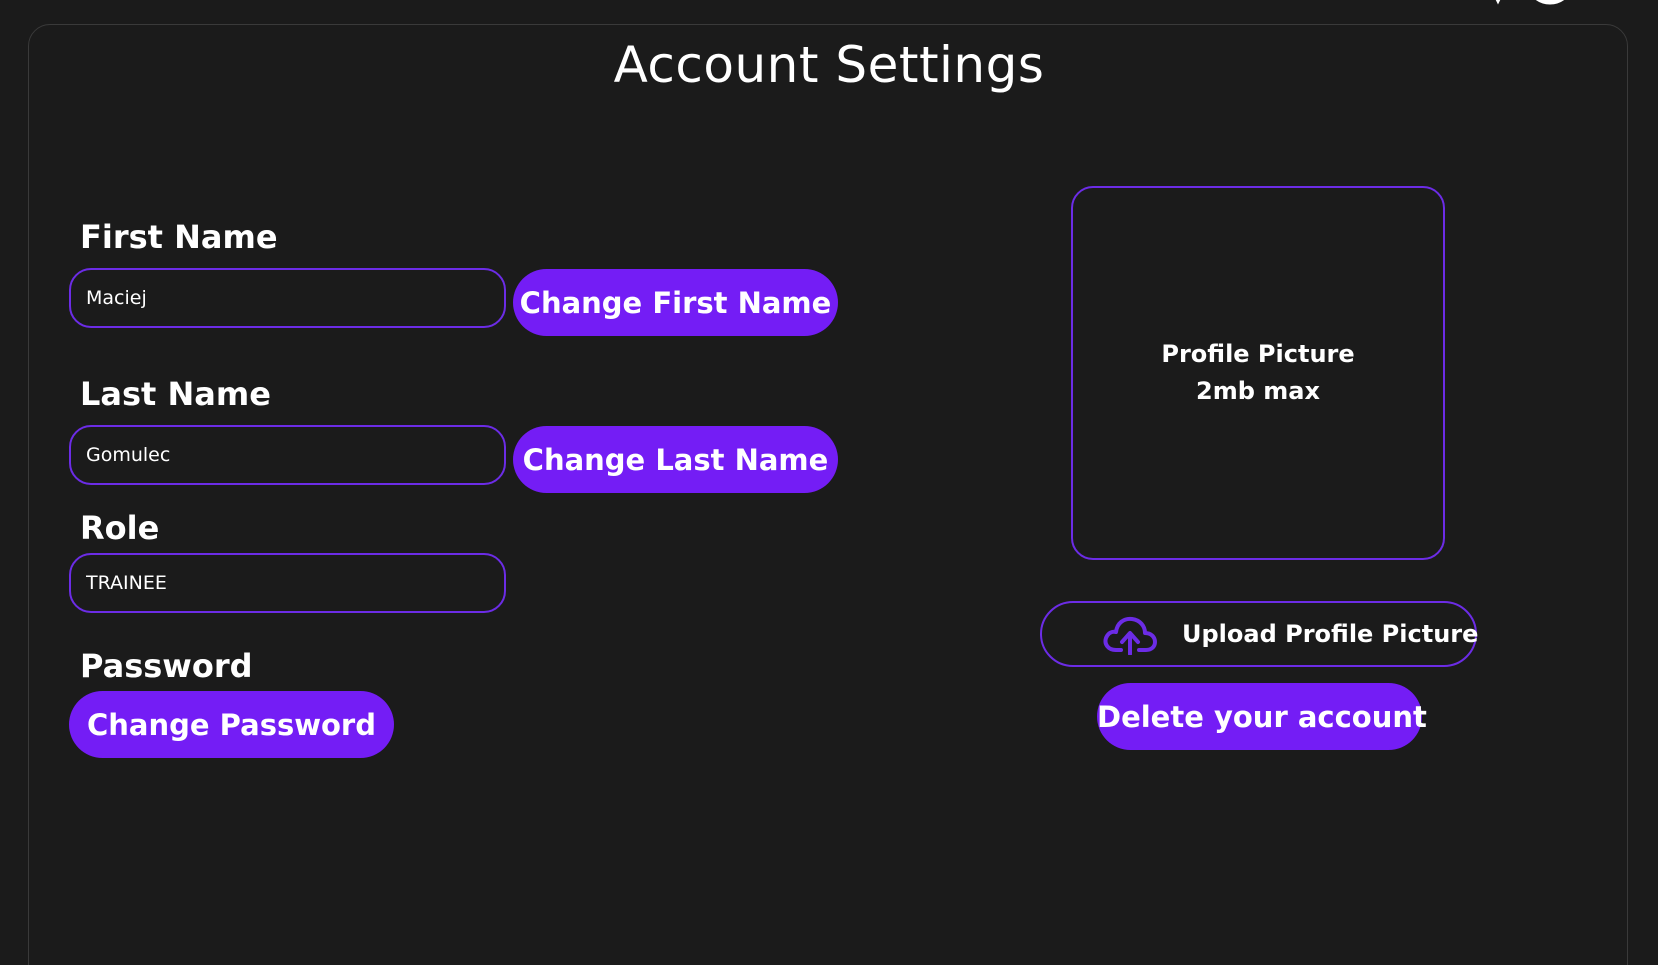 This screenshot has height=965, width=1658. What do you see at coordinates (1262, 716) in the screenshot?
I see `delete-account-button: Delete your account` at bounding box center [1262, 716].